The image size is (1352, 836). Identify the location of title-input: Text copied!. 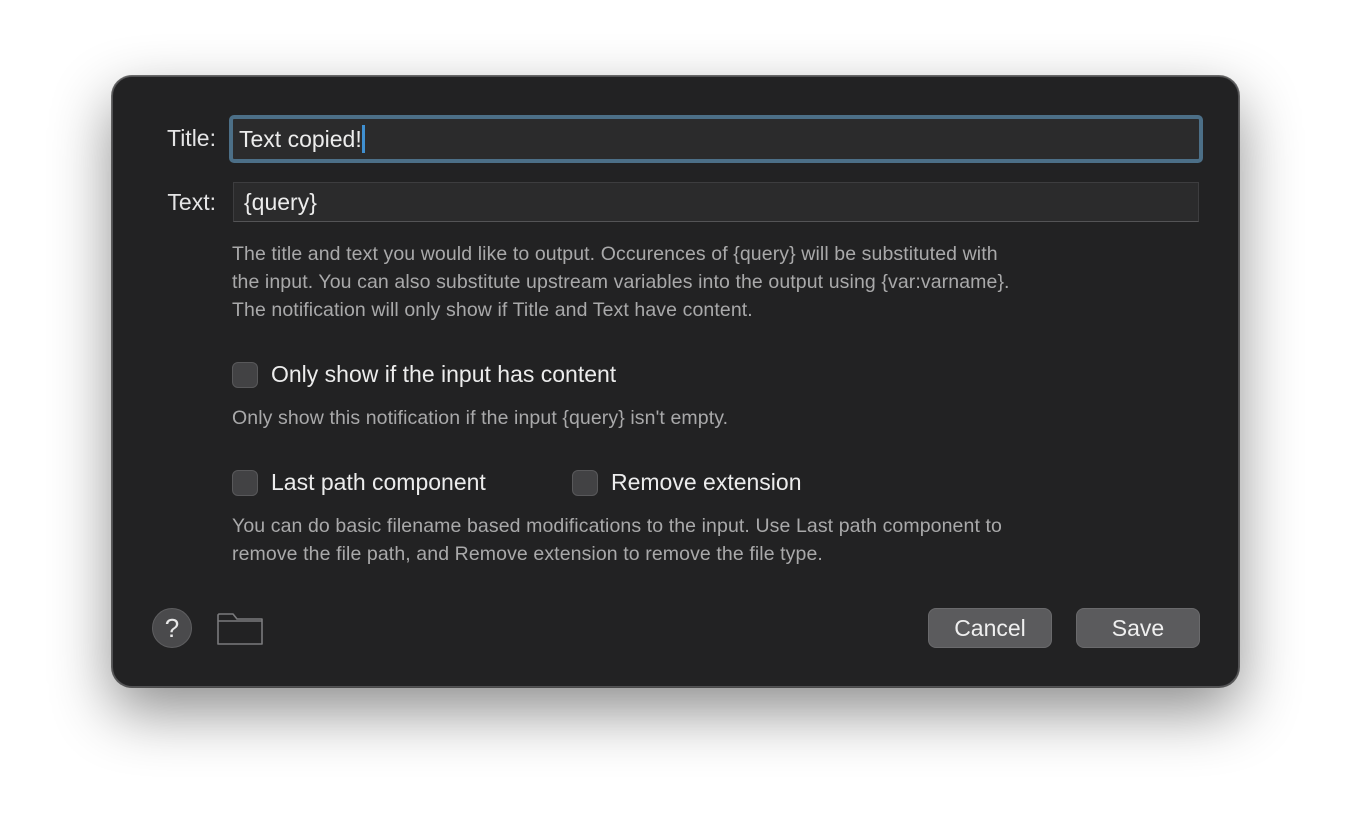
(716, 139).